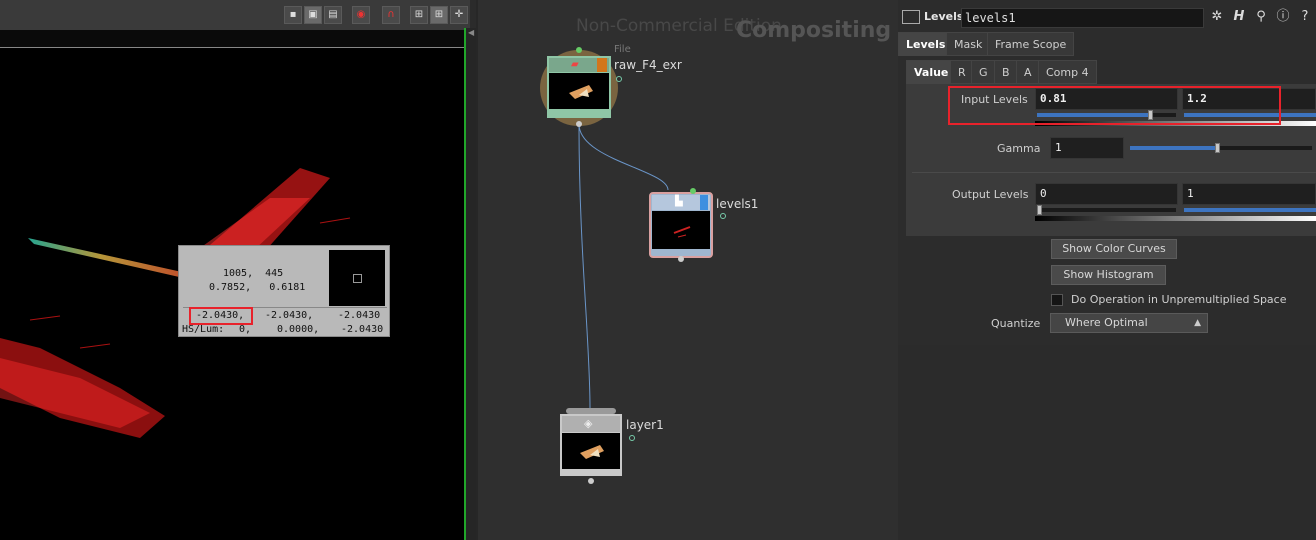 The width and height of the screenshot is (1316, 540). Describe the element at coordinates (459, 15) in the screenshot. I see `crosshair-icon: ✛` at that location.